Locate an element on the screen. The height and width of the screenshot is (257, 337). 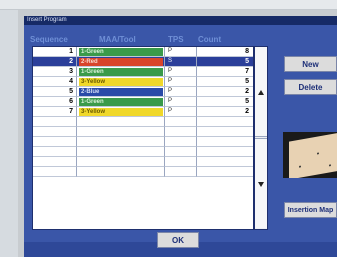
table-scrollbar is located at coordinates (261, 138).